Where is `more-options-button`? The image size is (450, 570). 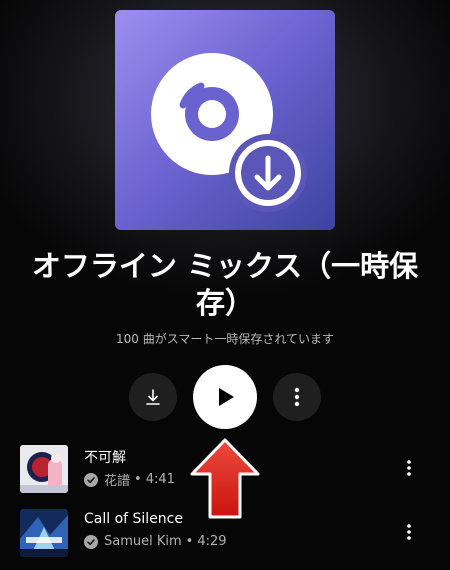
more-options-button is located at coordinates (297, 397).